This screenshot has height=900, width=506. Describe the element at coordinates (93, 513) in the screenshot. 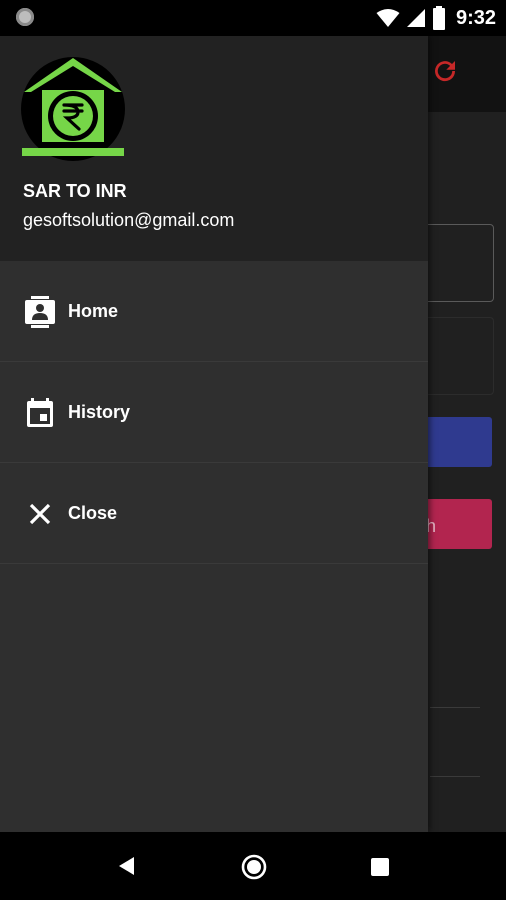

I see `drawer-item-label: Close` at that location.